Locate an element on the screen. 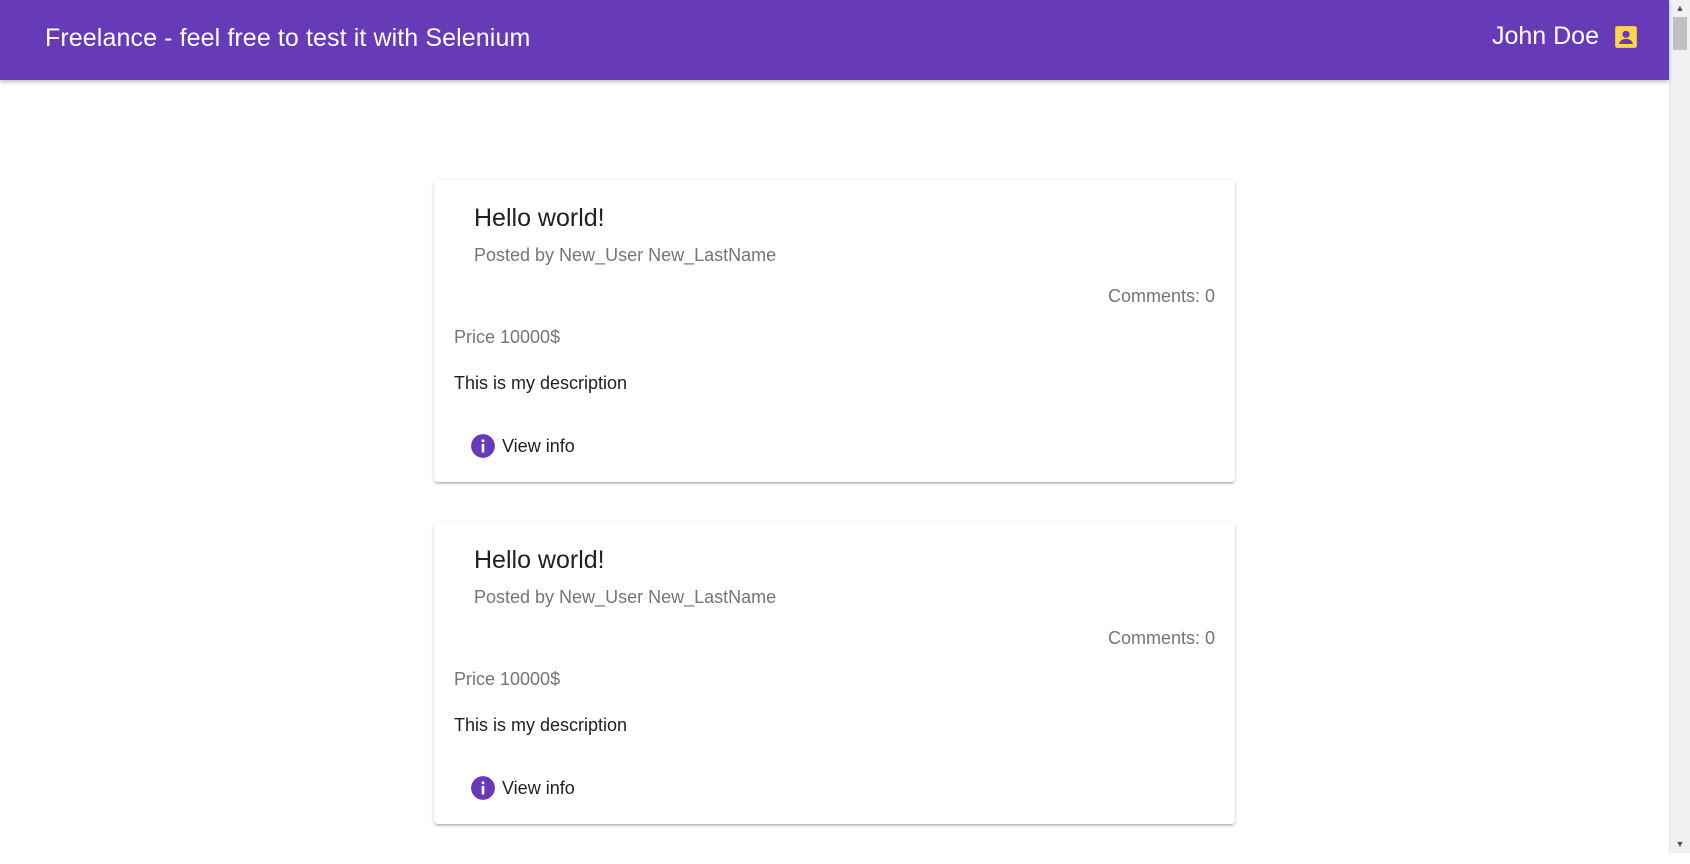 The width and height of the screenshot is (1690, 864). scrollbar-thumb is located at coordinates (1680, 33).